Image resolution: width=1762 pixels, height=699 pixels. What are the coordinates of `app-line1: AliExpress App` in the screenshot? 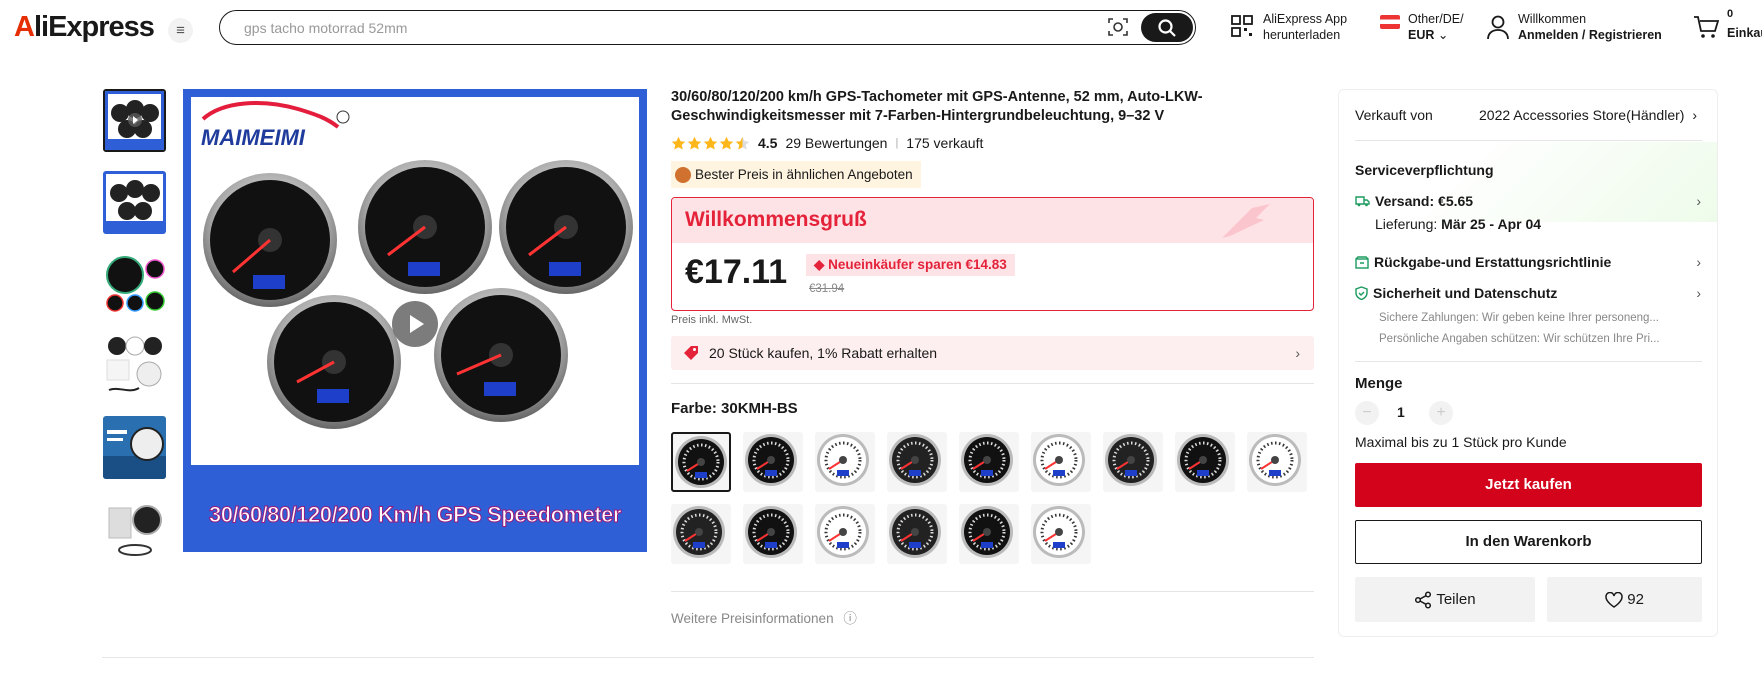 It's located at (1305, 19).